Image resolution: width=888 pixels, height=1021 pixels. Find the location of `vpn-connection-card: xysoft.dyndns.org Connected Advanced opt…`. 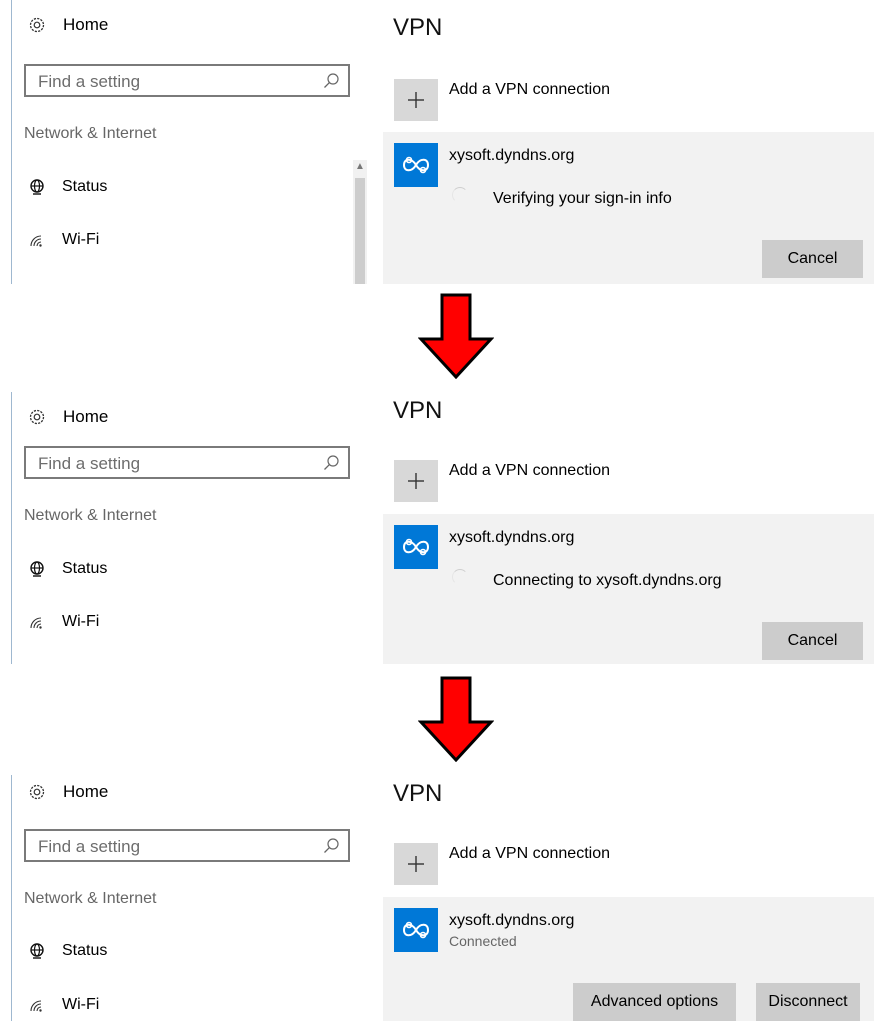

vpn-connection-card: xysoft.dyndns.org Connected Advanced opt… is located at coordinates (628, 959).